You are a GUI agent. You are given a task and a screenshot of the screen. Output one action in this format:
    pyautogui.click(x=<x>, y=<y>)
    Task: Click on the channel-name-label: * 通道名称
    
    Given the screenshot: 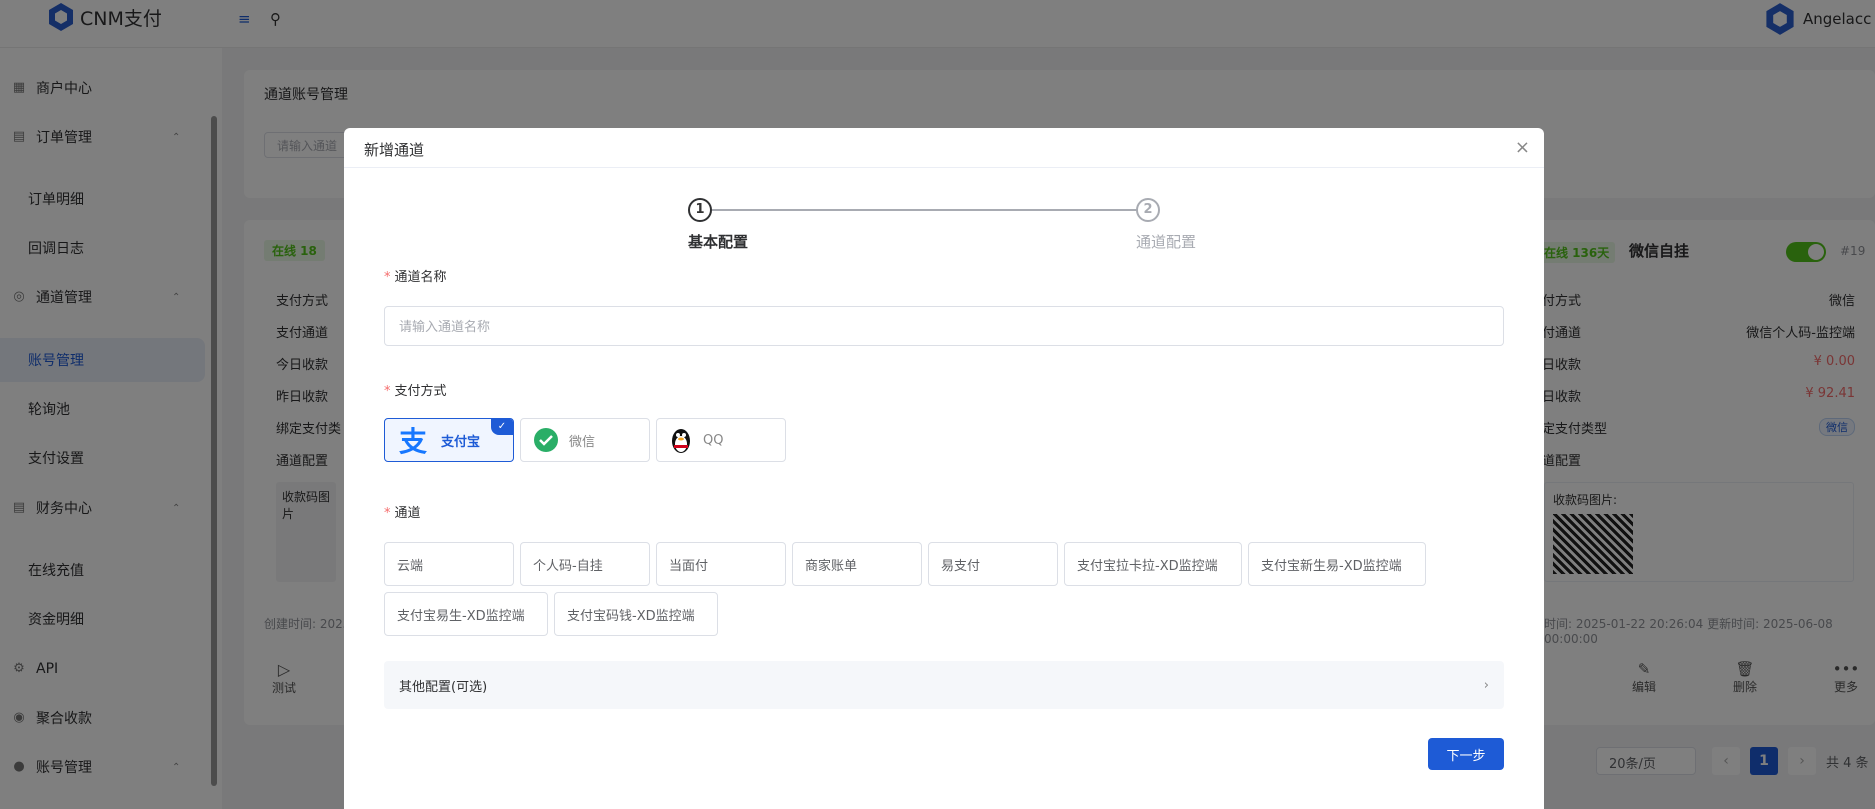 What is the action you would take?
    pyautogui.click(x=415, y=275)
    